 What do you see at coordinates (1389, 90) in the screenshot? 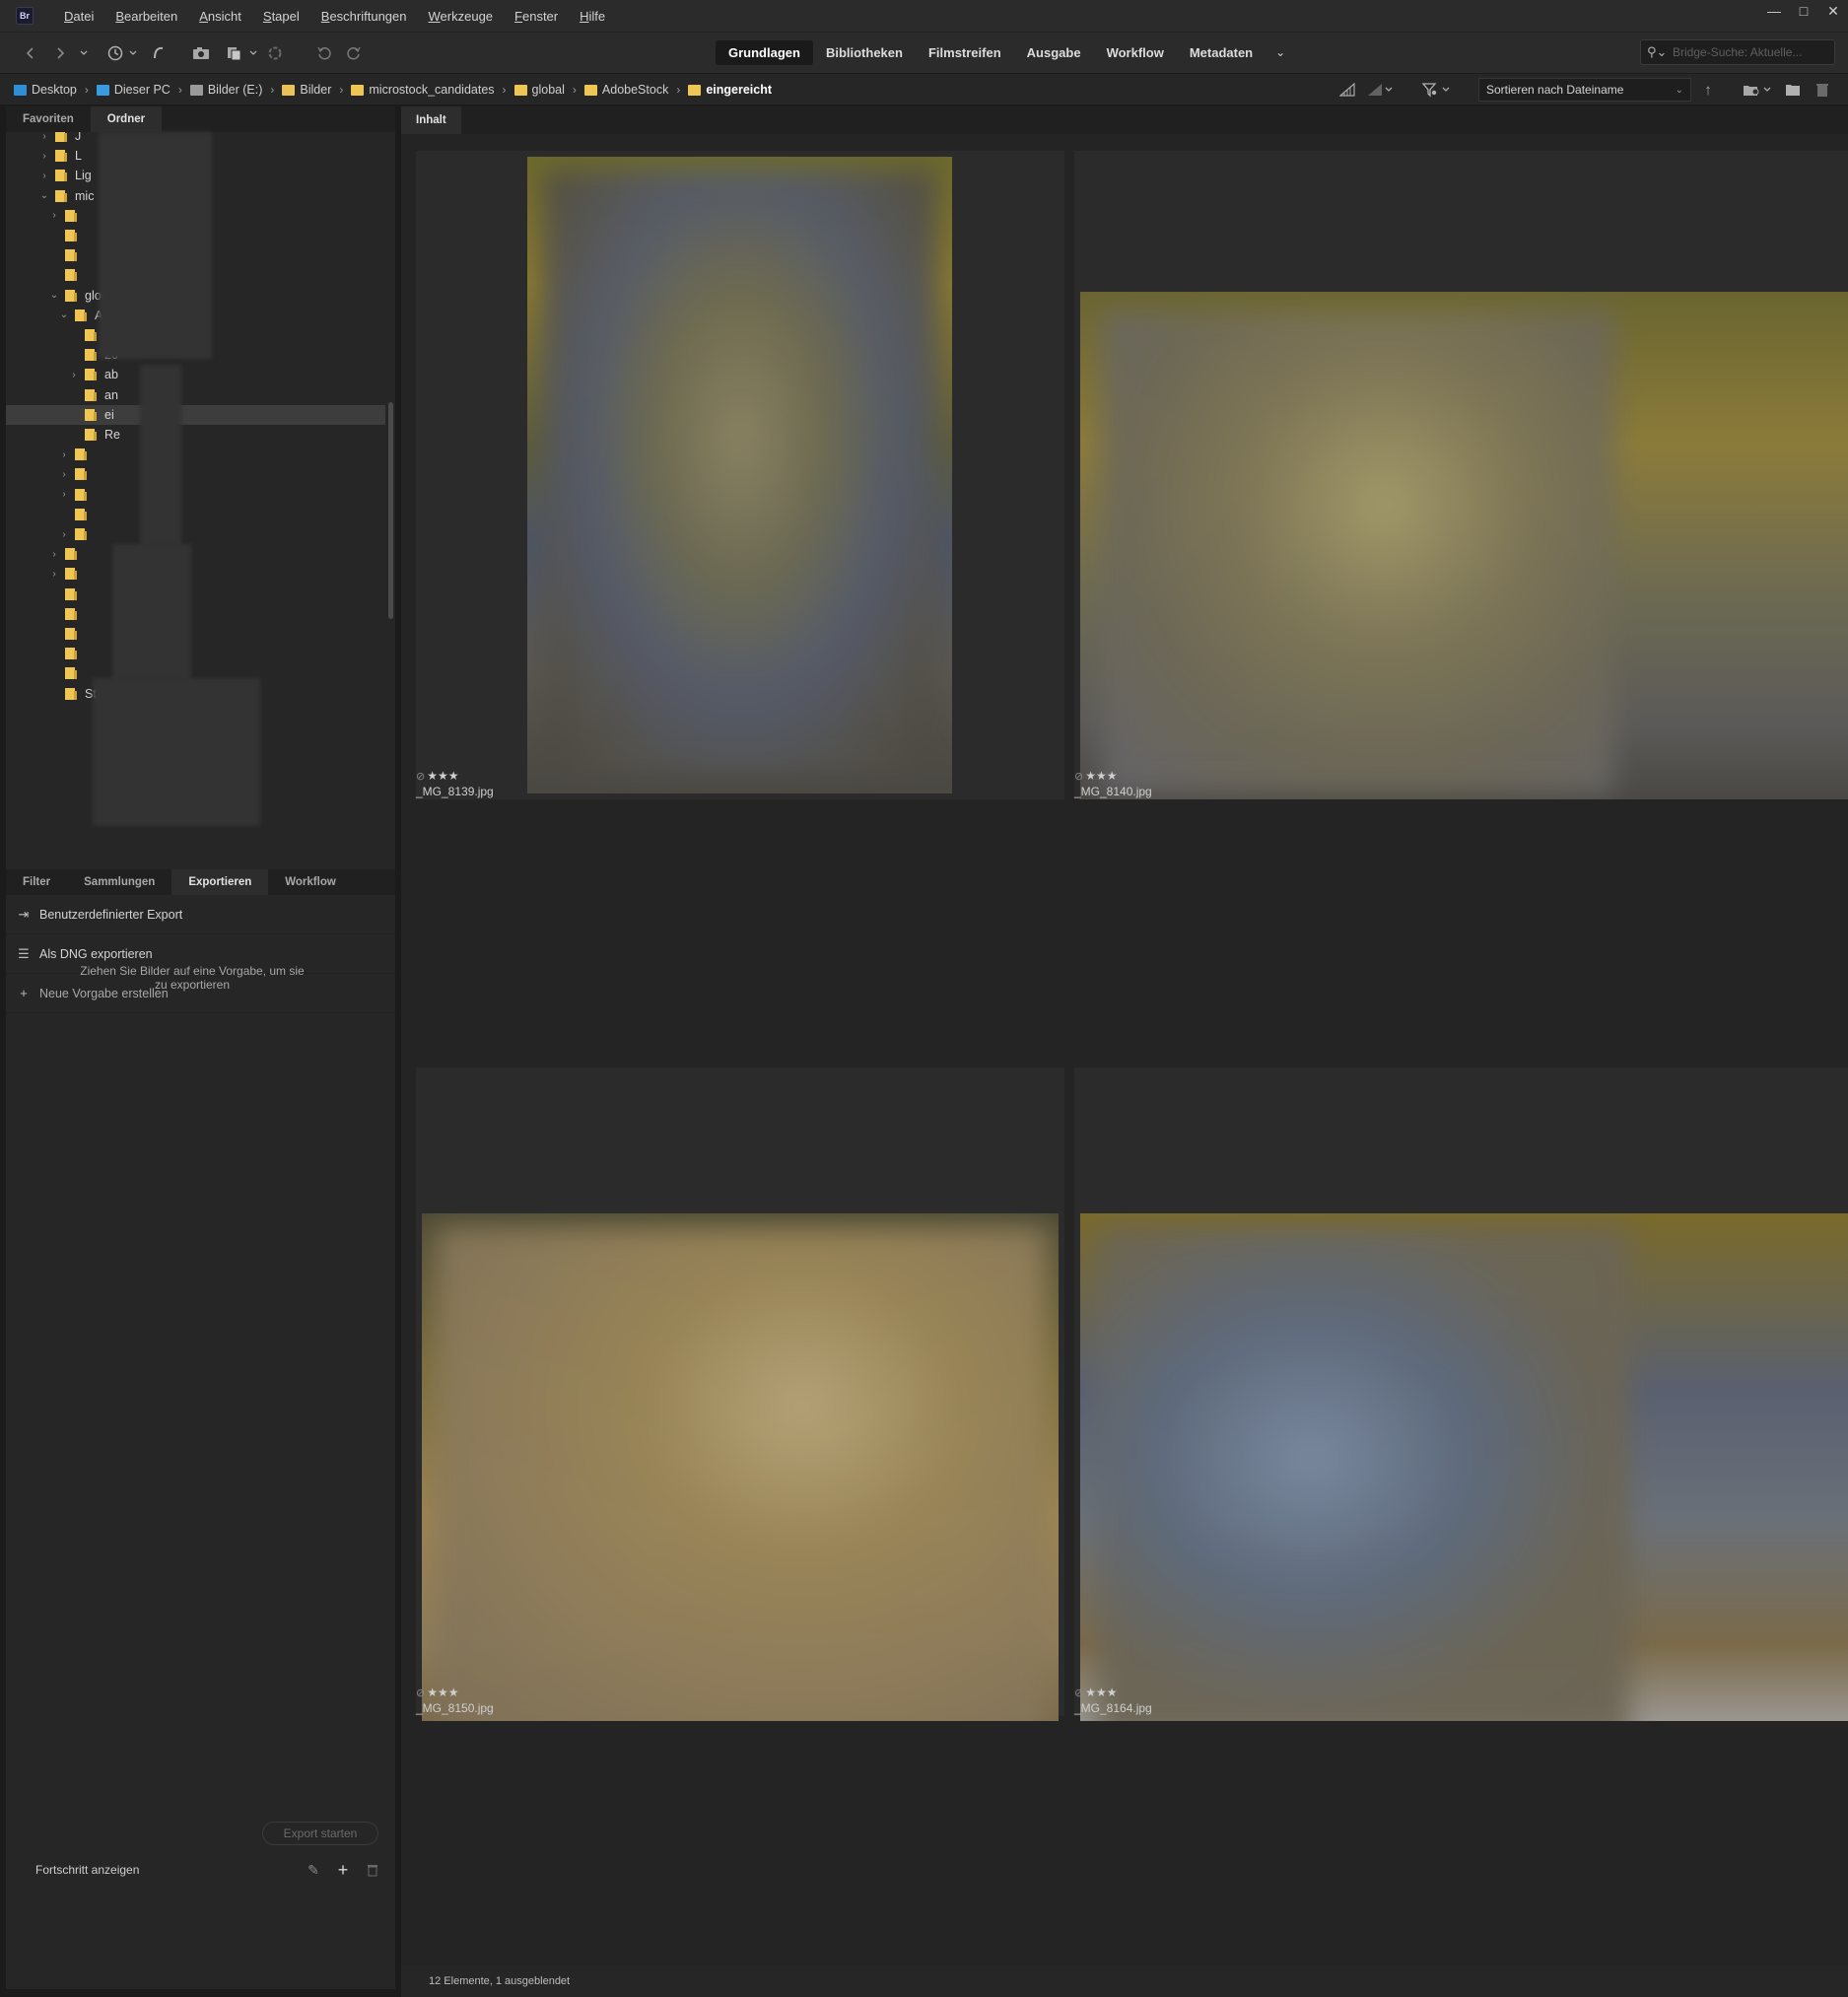
I see `quality-dropdown-icon` at bounding box center [1389, 90].